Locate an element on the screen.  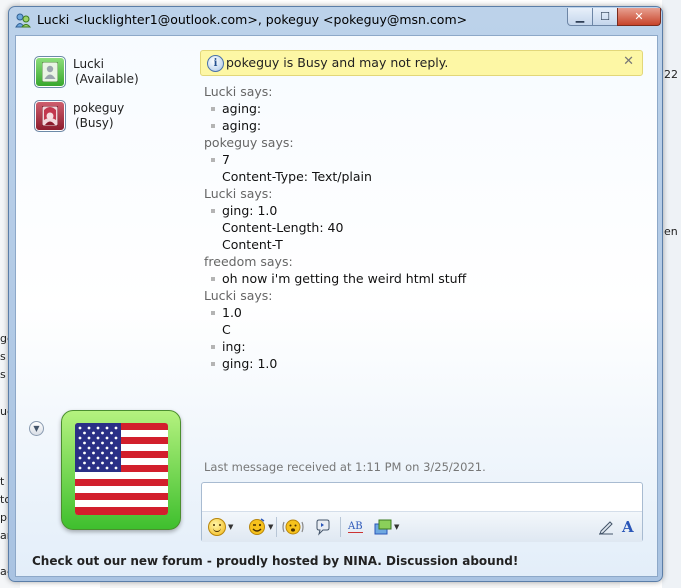
message-line: 7 is located at coordinates (424, 159).